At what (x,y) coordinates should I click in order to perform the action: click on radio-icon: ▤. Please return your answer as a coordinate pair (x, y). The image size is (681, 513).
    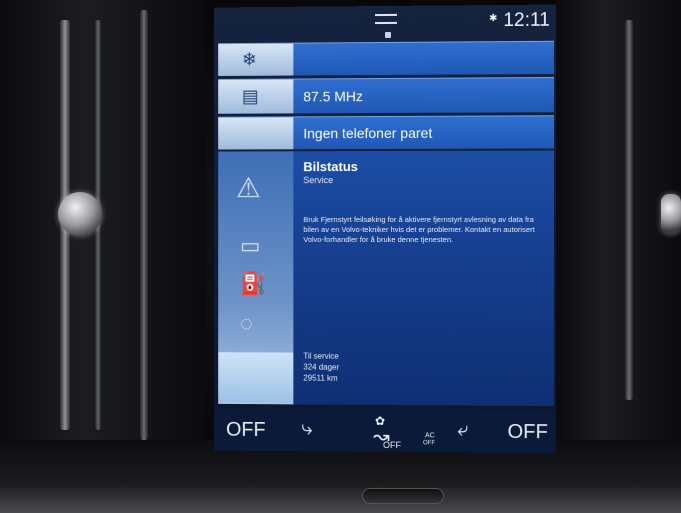
    Looking at the image, I should click on (250, 96).